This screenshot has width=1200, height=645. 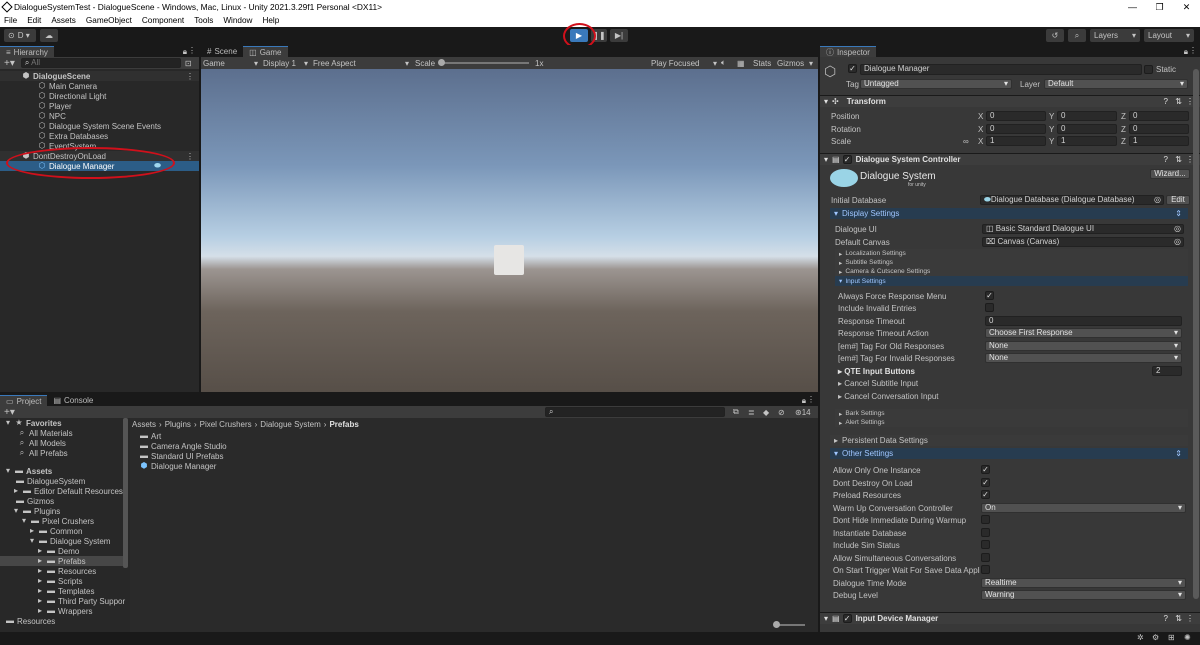 What do you see at coordinates (99, 126) in the screenshot?
I see `tree-item-scene-events: ⬡ Dialogue System Scene Events` at bounding box center [99, 126].